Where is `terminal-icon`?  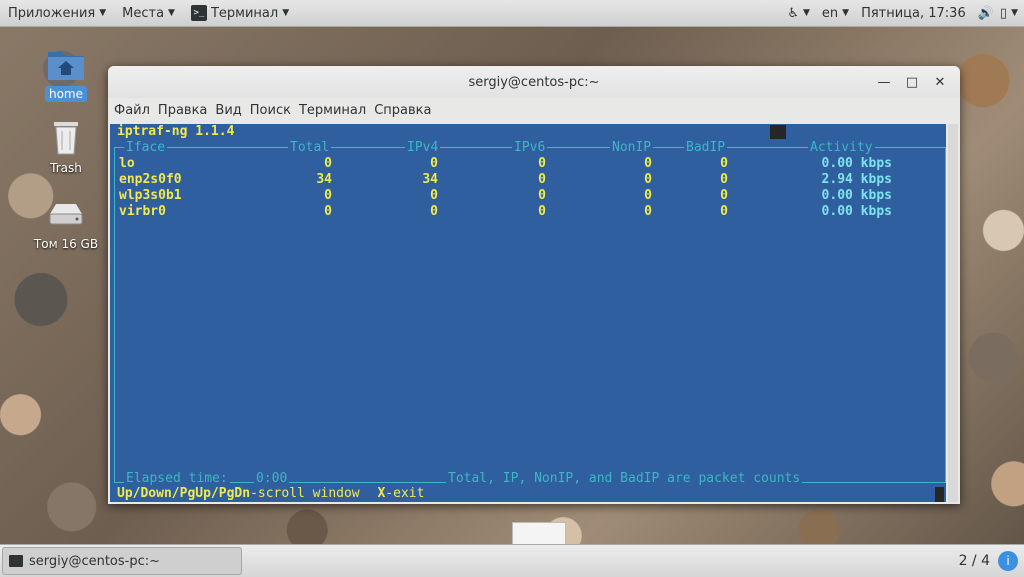
terminal-icon is located at coordinates (16, 561).